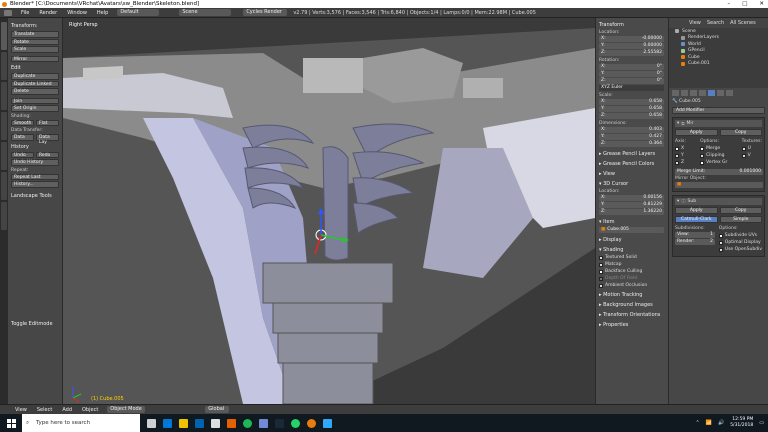 The width and height of the screenshot is (768, 432). Describe the element at coordinates (35, 68) in the screenshot. I see `edit-section-header: Edit` at that location.